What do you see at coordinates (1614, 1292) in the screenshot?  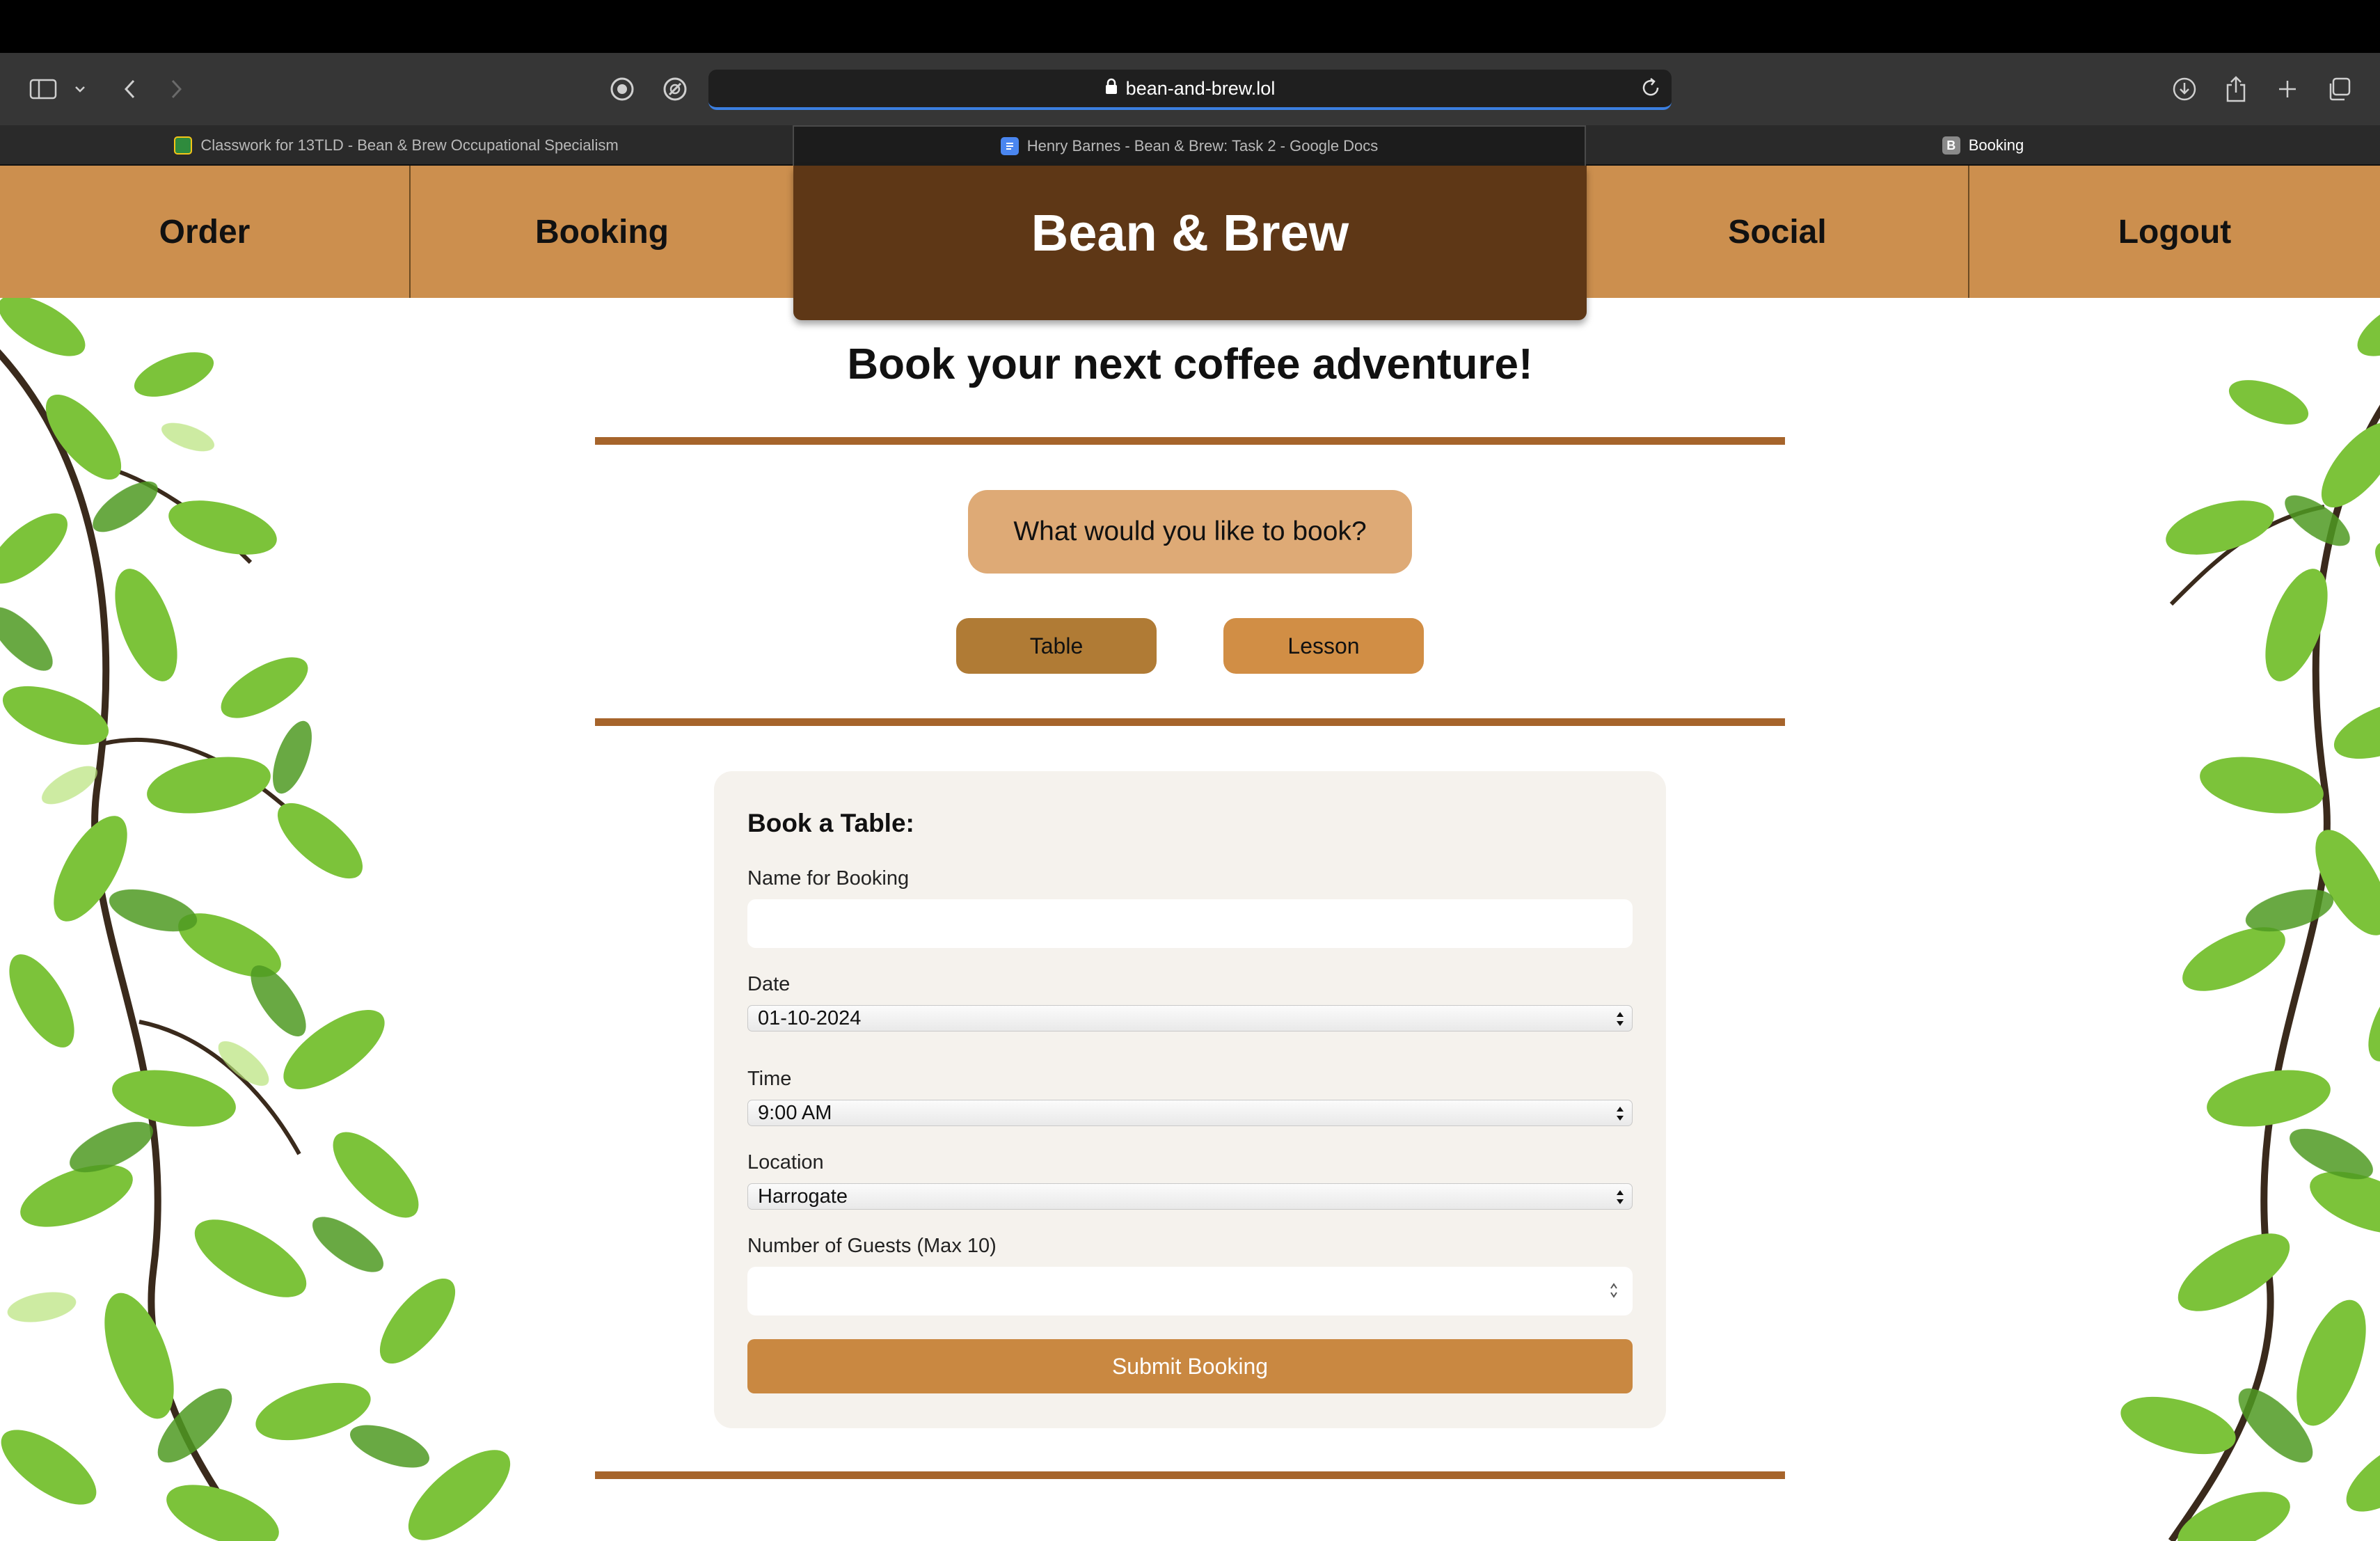 I see `number-stepper-icon` at bounding box center [1614, 1292].